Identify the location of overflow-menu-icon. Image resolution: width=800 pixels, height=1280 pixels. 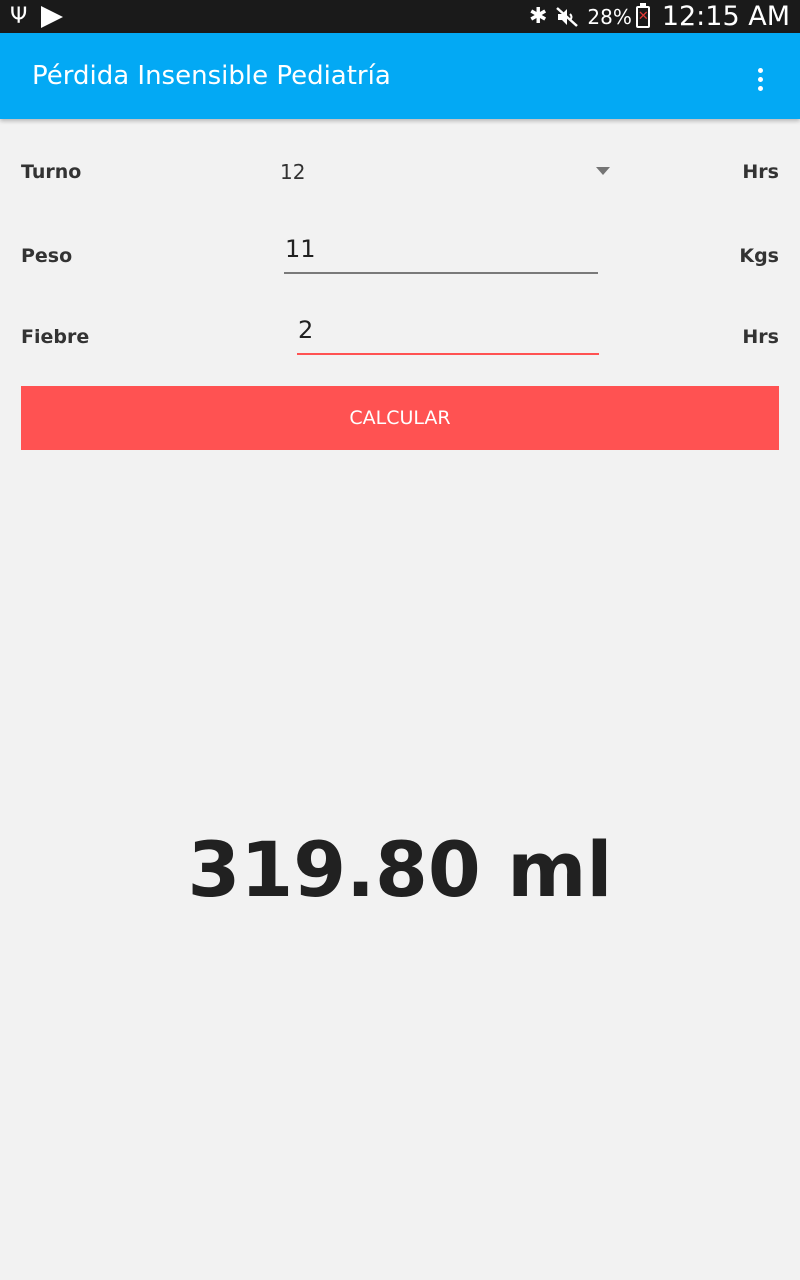
(760, 70).